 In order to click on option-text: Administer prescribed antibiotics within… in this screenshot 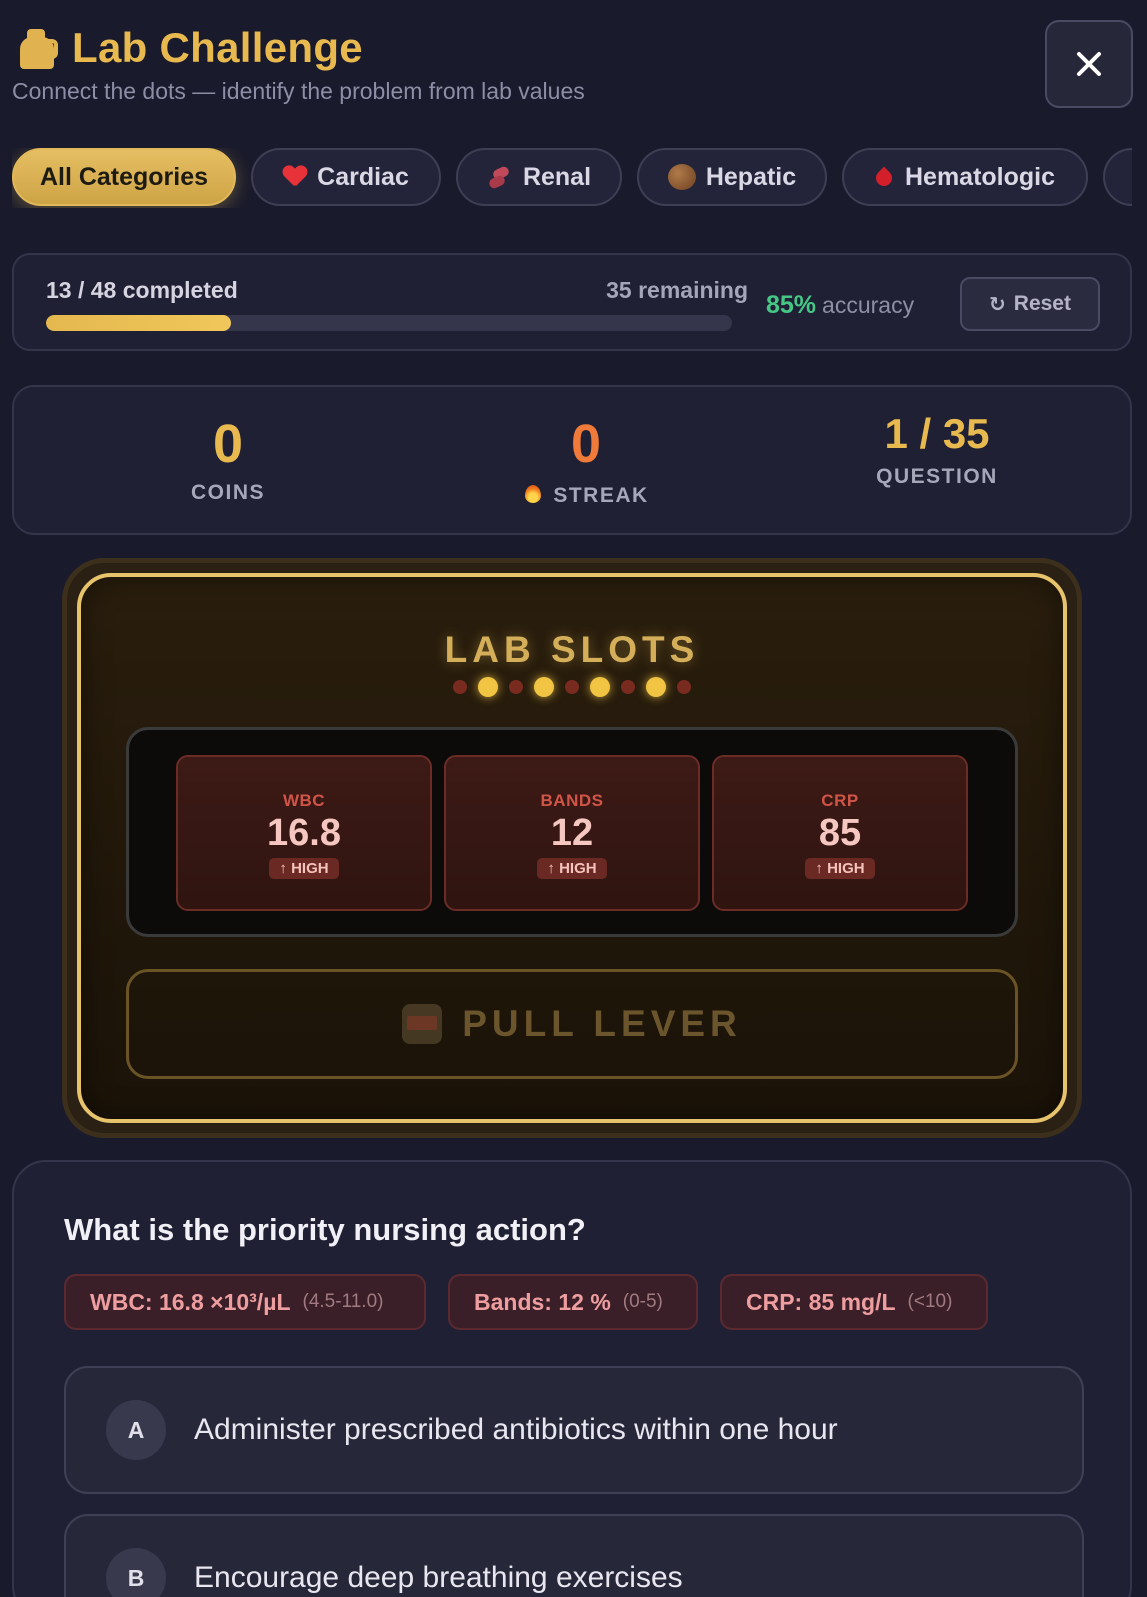, I will do `click(516, 1429)`.